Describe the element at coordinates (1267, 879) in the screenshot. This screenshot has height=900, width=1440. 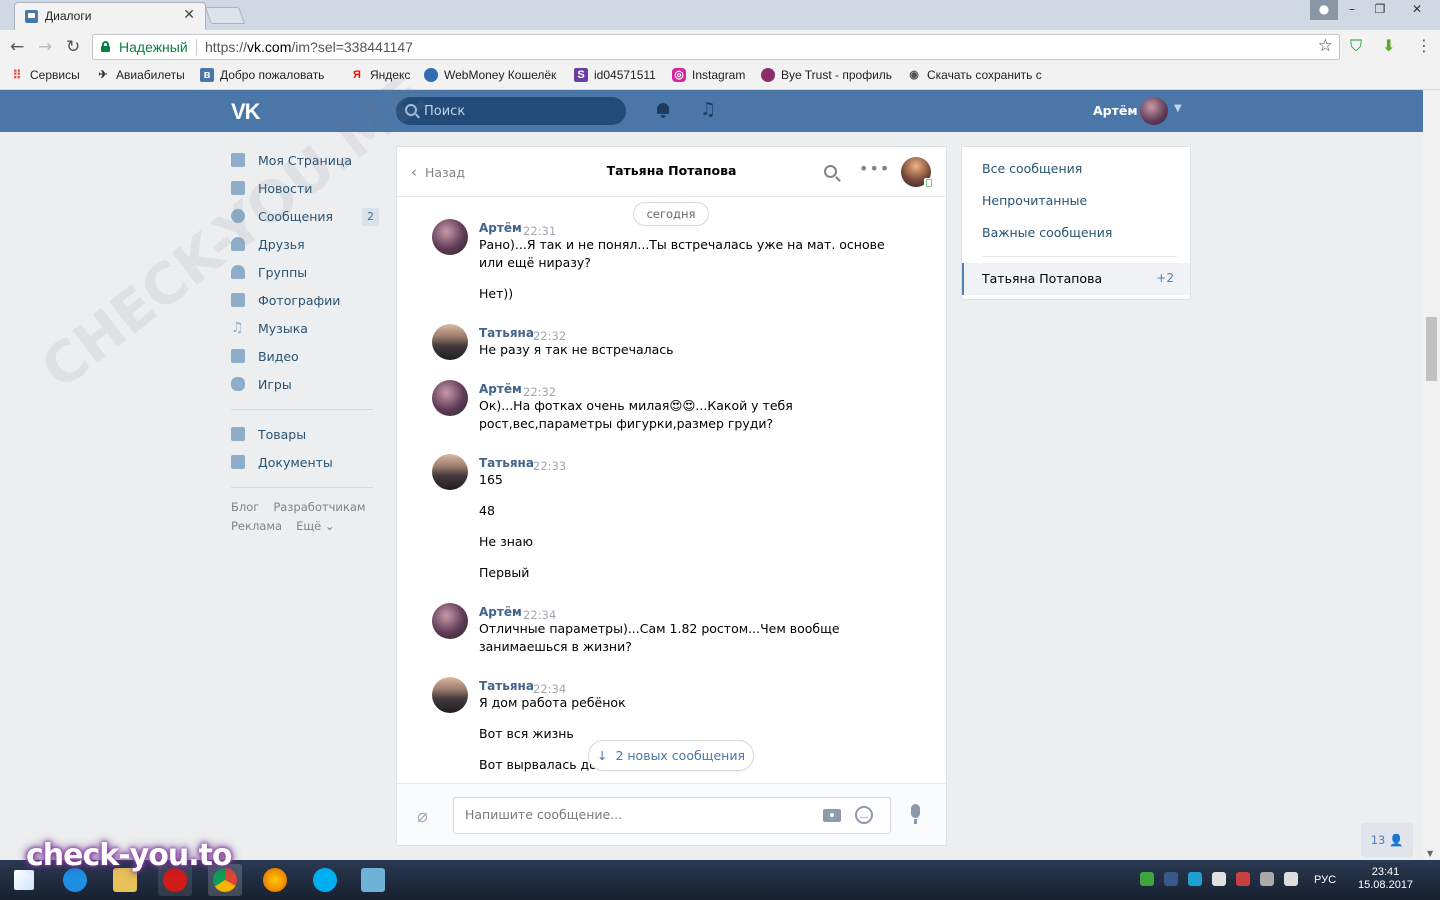
I see `network-icon` at that location.